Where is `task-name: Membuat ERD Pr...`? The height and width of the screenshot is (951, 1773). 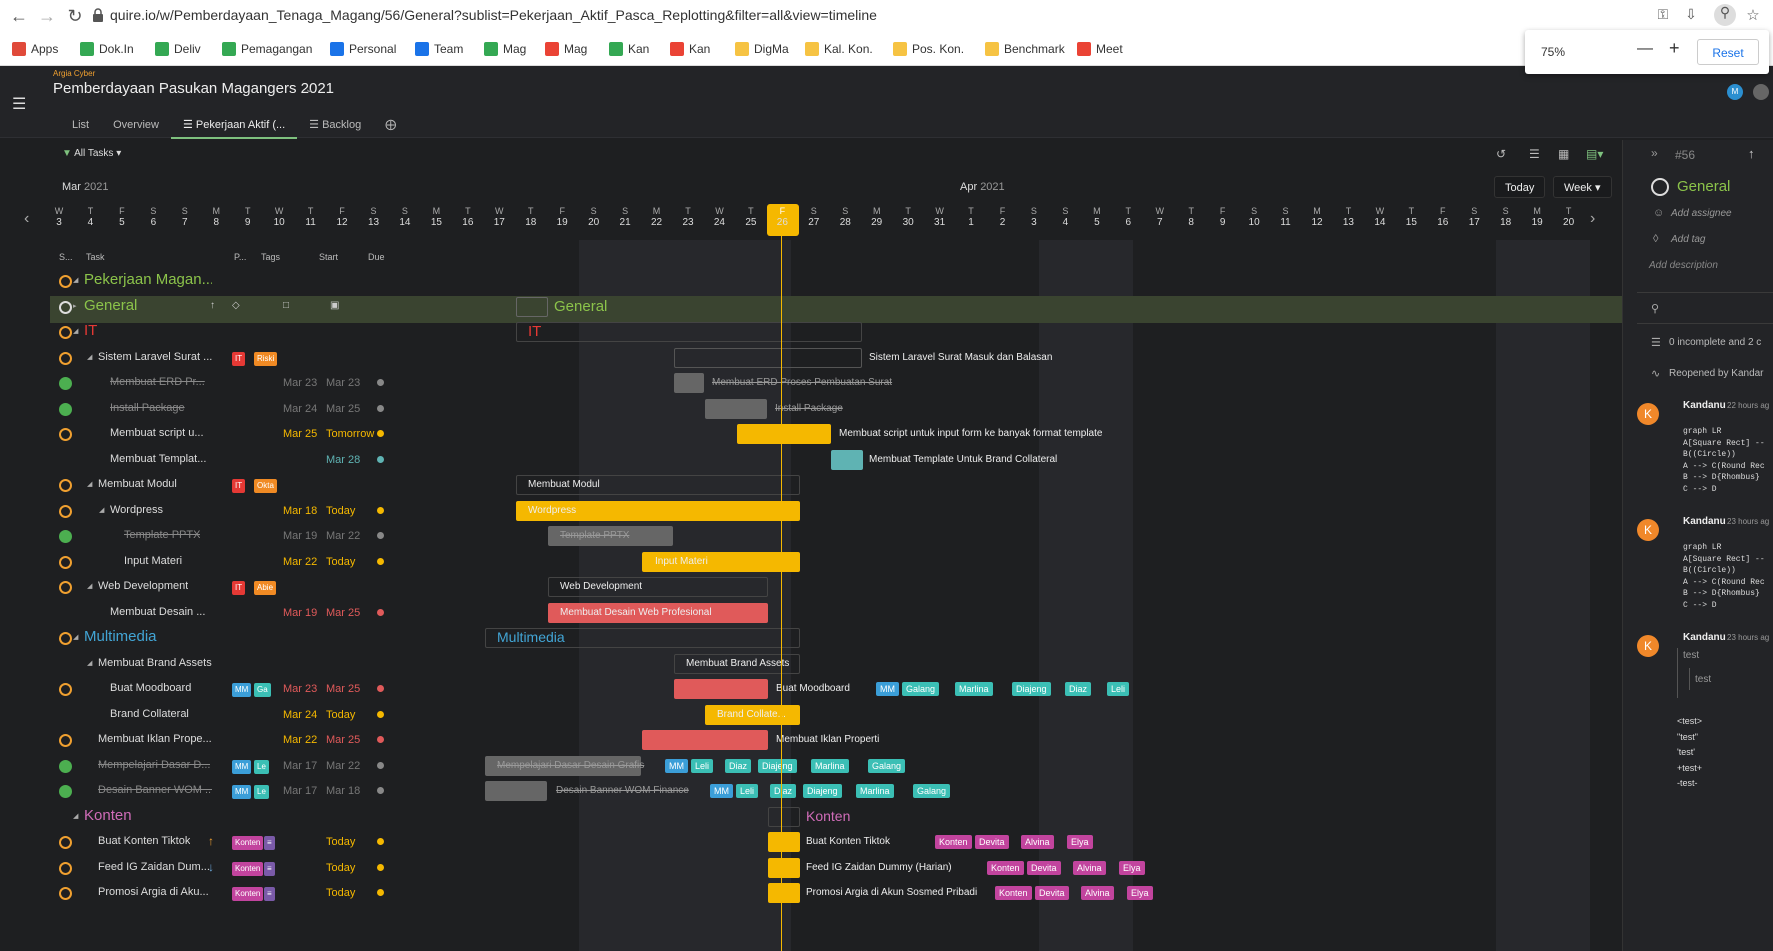
task-name: Membuat ERD Pr... is located at coordinates (157, 382).